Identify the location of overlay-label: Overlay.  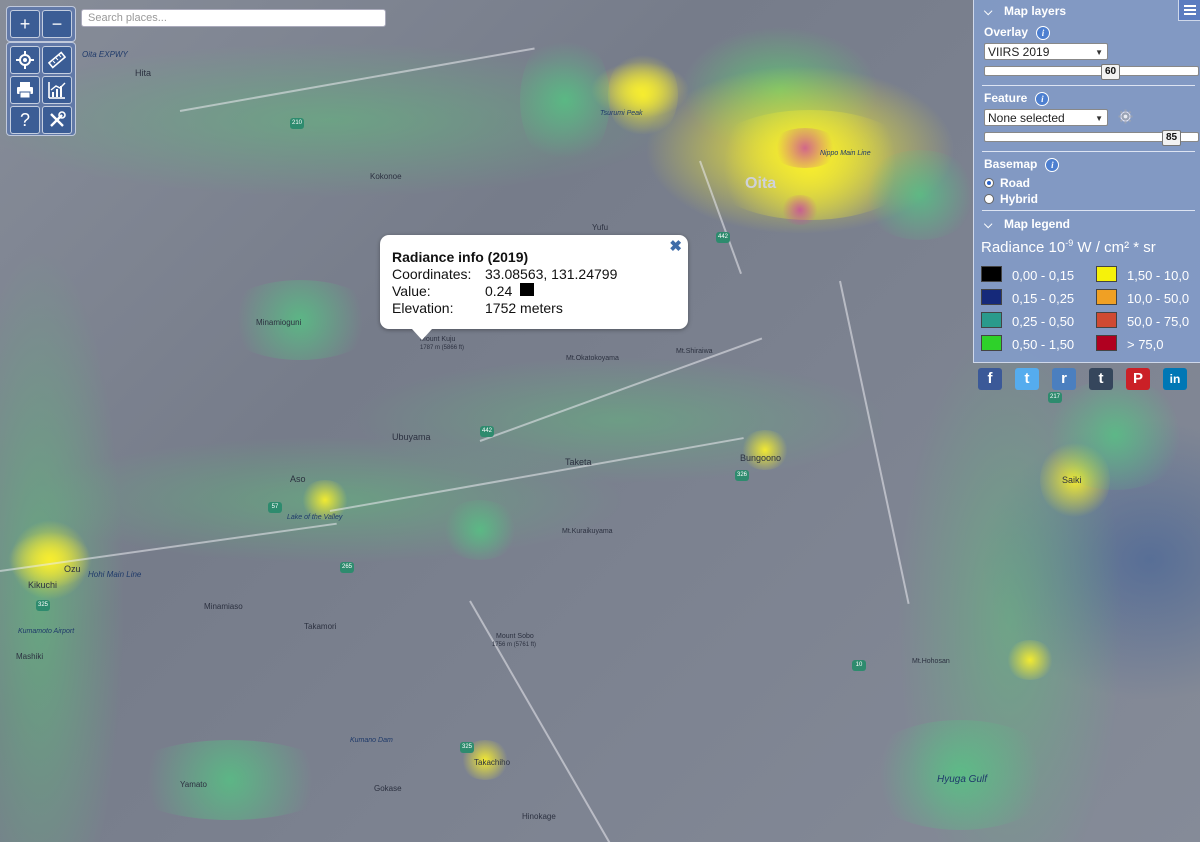
(1006, 32).